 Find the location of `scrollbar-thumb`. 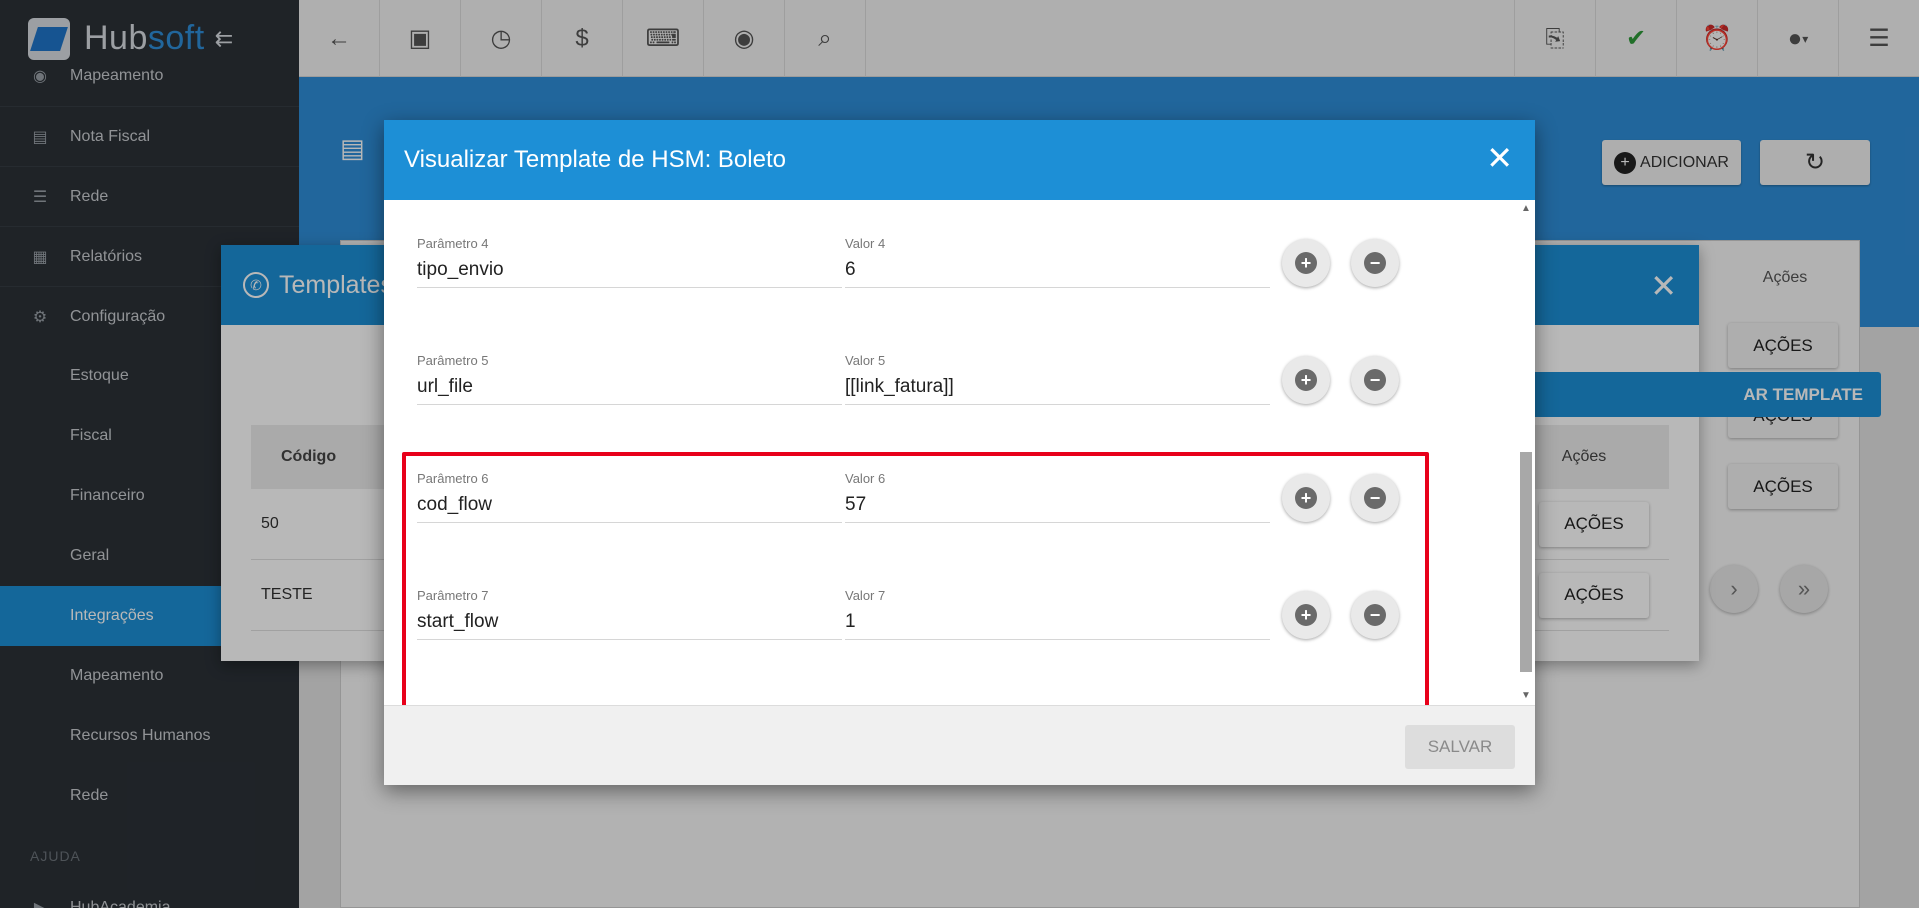

scrollbar-thumb is located at coordinates (1526, 562).